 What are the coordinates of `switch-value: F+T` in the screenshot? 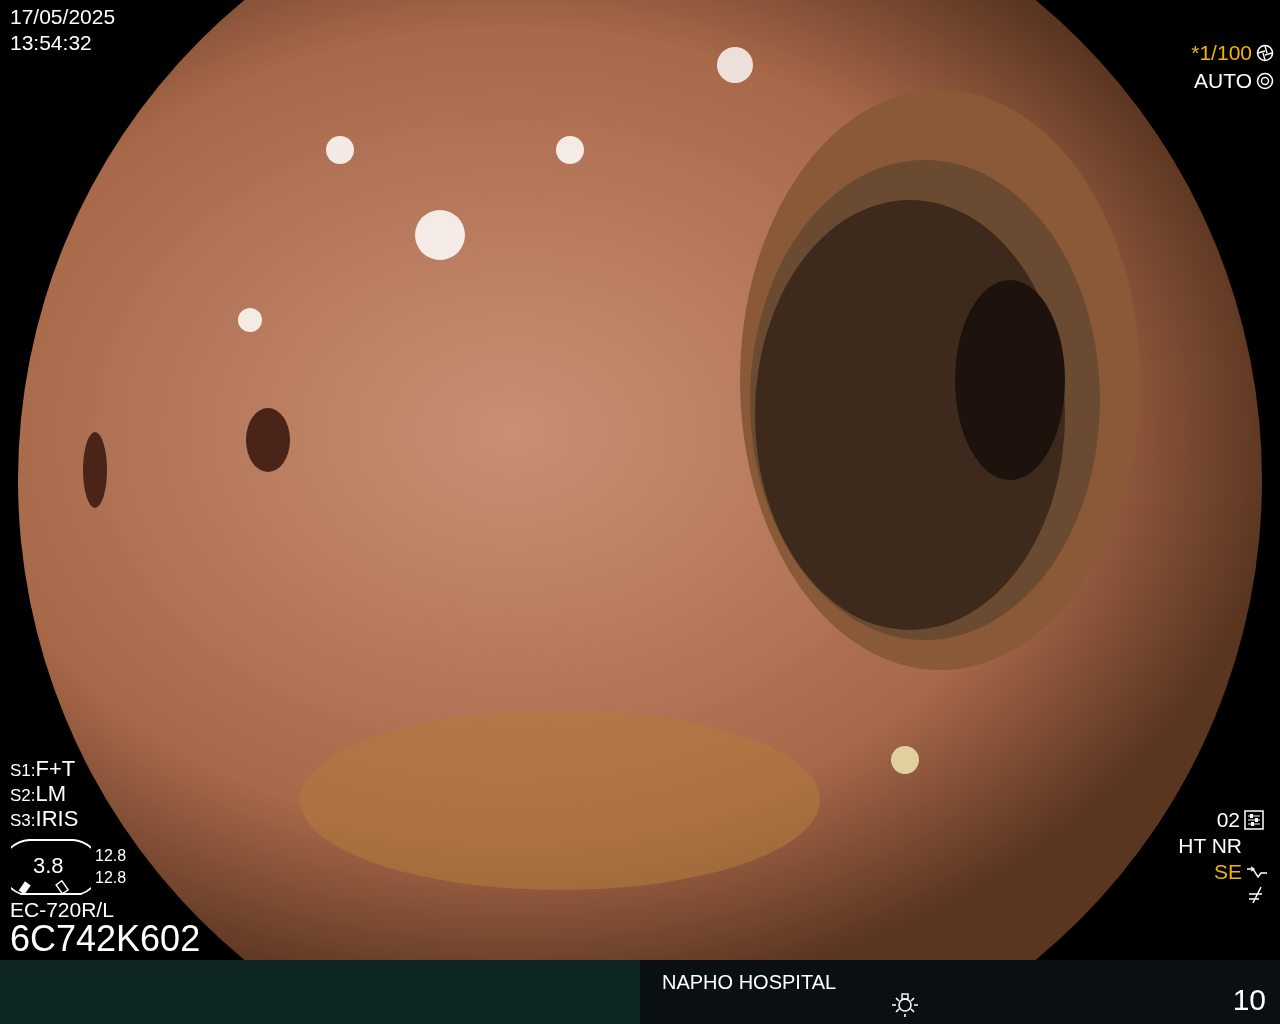 It's located at (55, 768).